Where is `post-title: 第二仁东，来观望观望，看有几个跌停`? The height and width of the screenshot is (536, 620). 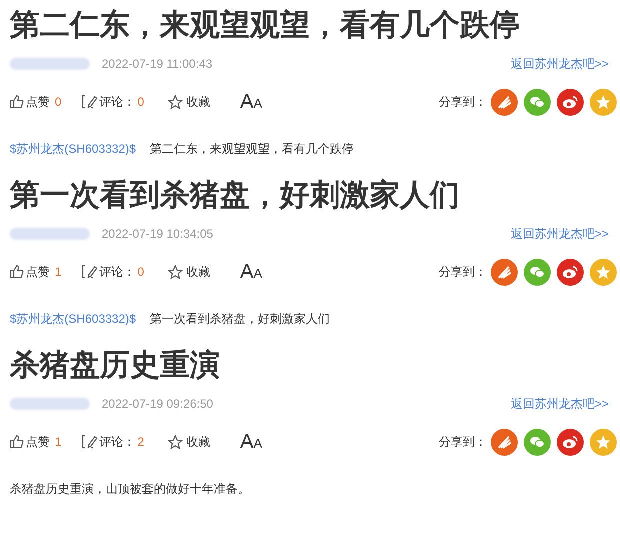
post-title: 第二仁东，来观望观望，看有几个跌停 is located at coordinates (265, 26).